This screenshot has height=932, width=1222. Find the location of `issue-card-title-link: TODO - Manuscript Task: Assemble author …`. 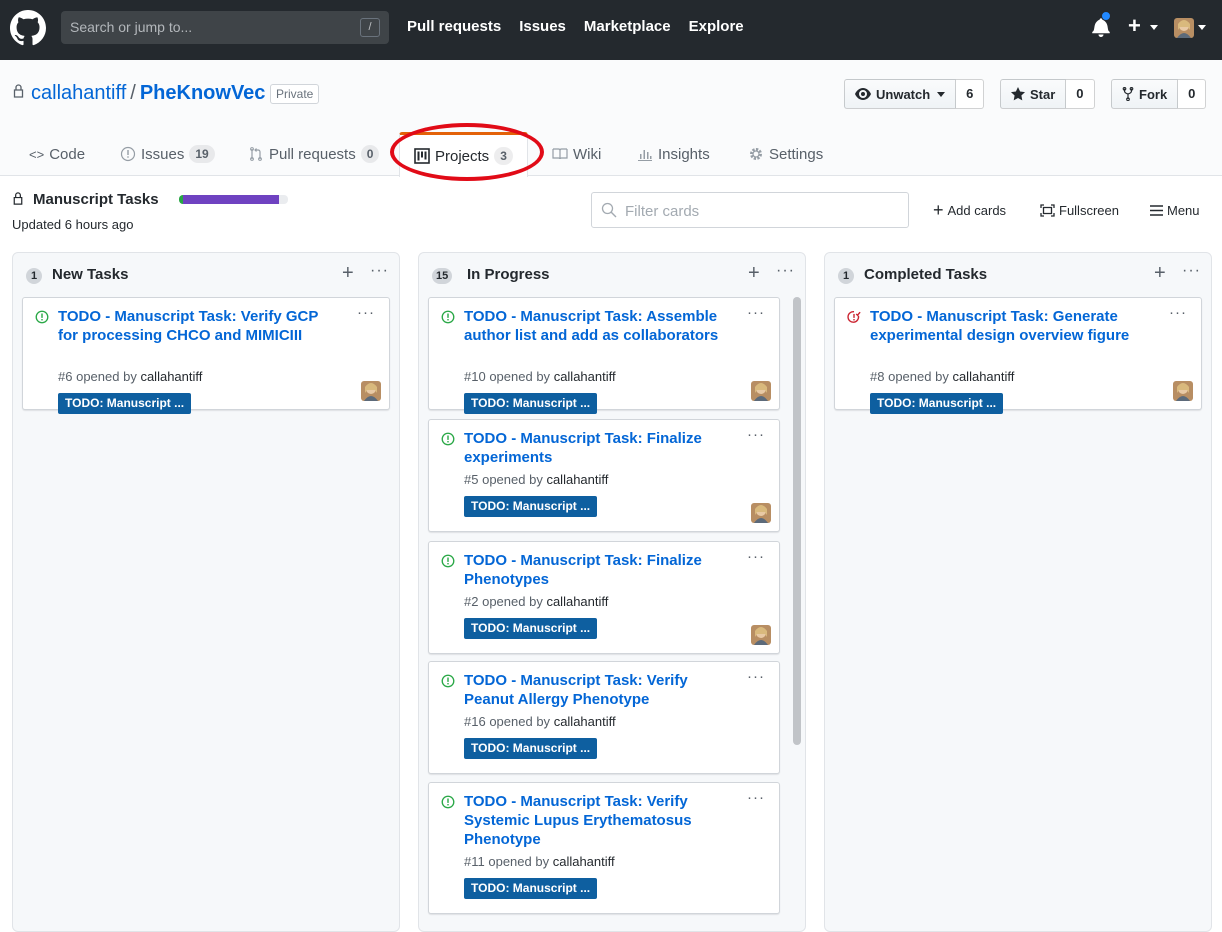

issue-card-title-link: TODO - Manuscript Task: Assemble author … is located at coordinates (601, 326).